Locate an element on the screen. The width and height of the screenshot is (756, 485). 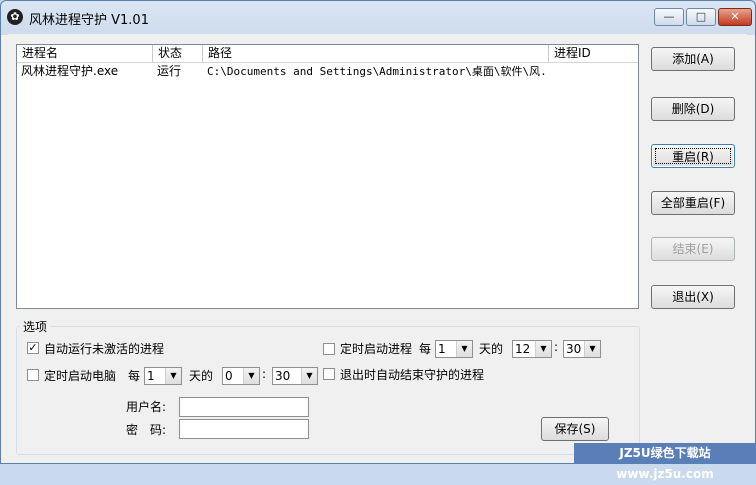
restart-button-label: 重启(R) is located at coordinates (693, 156).